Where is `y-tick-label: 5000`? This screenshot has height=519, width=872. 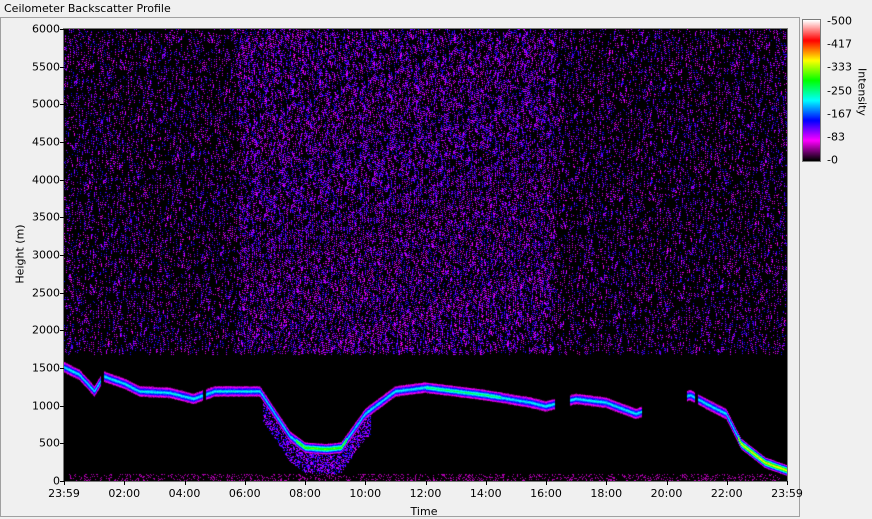 y-tick-label: 5000 is located at coordinates (46, 104).